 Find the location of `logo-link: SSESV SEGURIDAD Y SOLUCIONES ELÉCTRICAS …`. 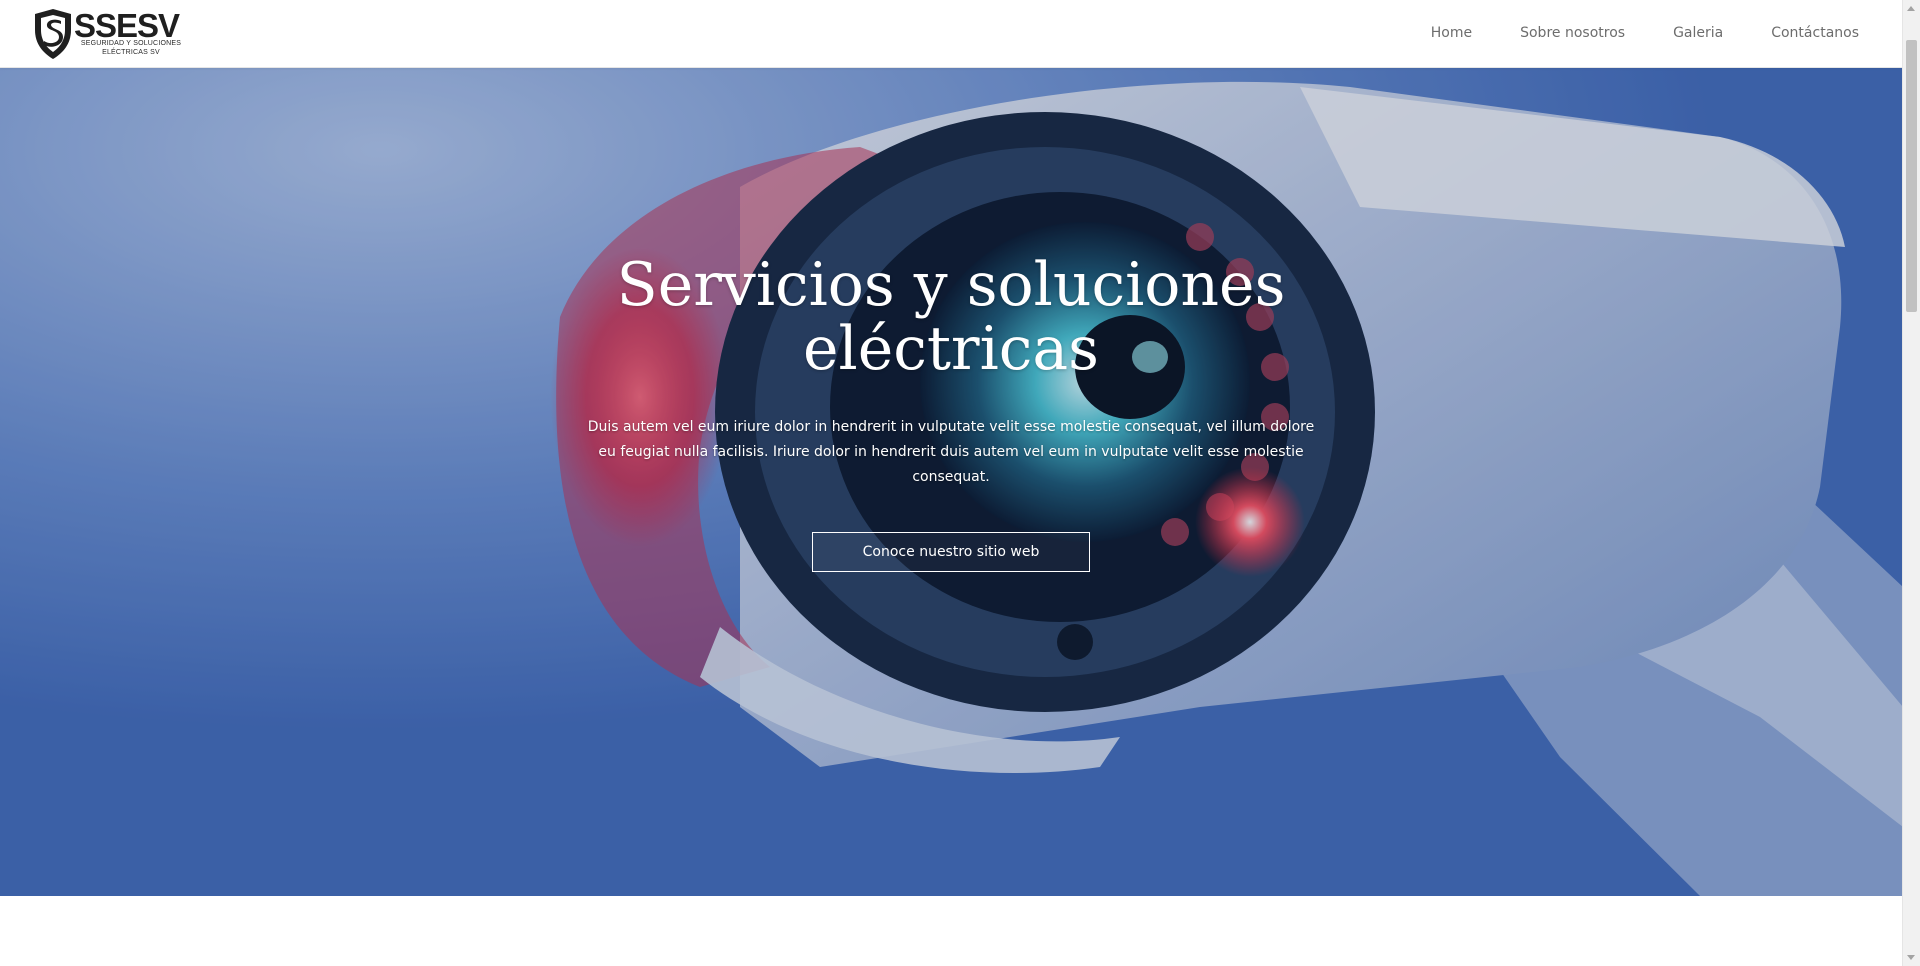

logo-link: SSESV SEGURIDAD Y SOLUCIONES ELÉCTRICAS … is located at coordinates (110, 34).